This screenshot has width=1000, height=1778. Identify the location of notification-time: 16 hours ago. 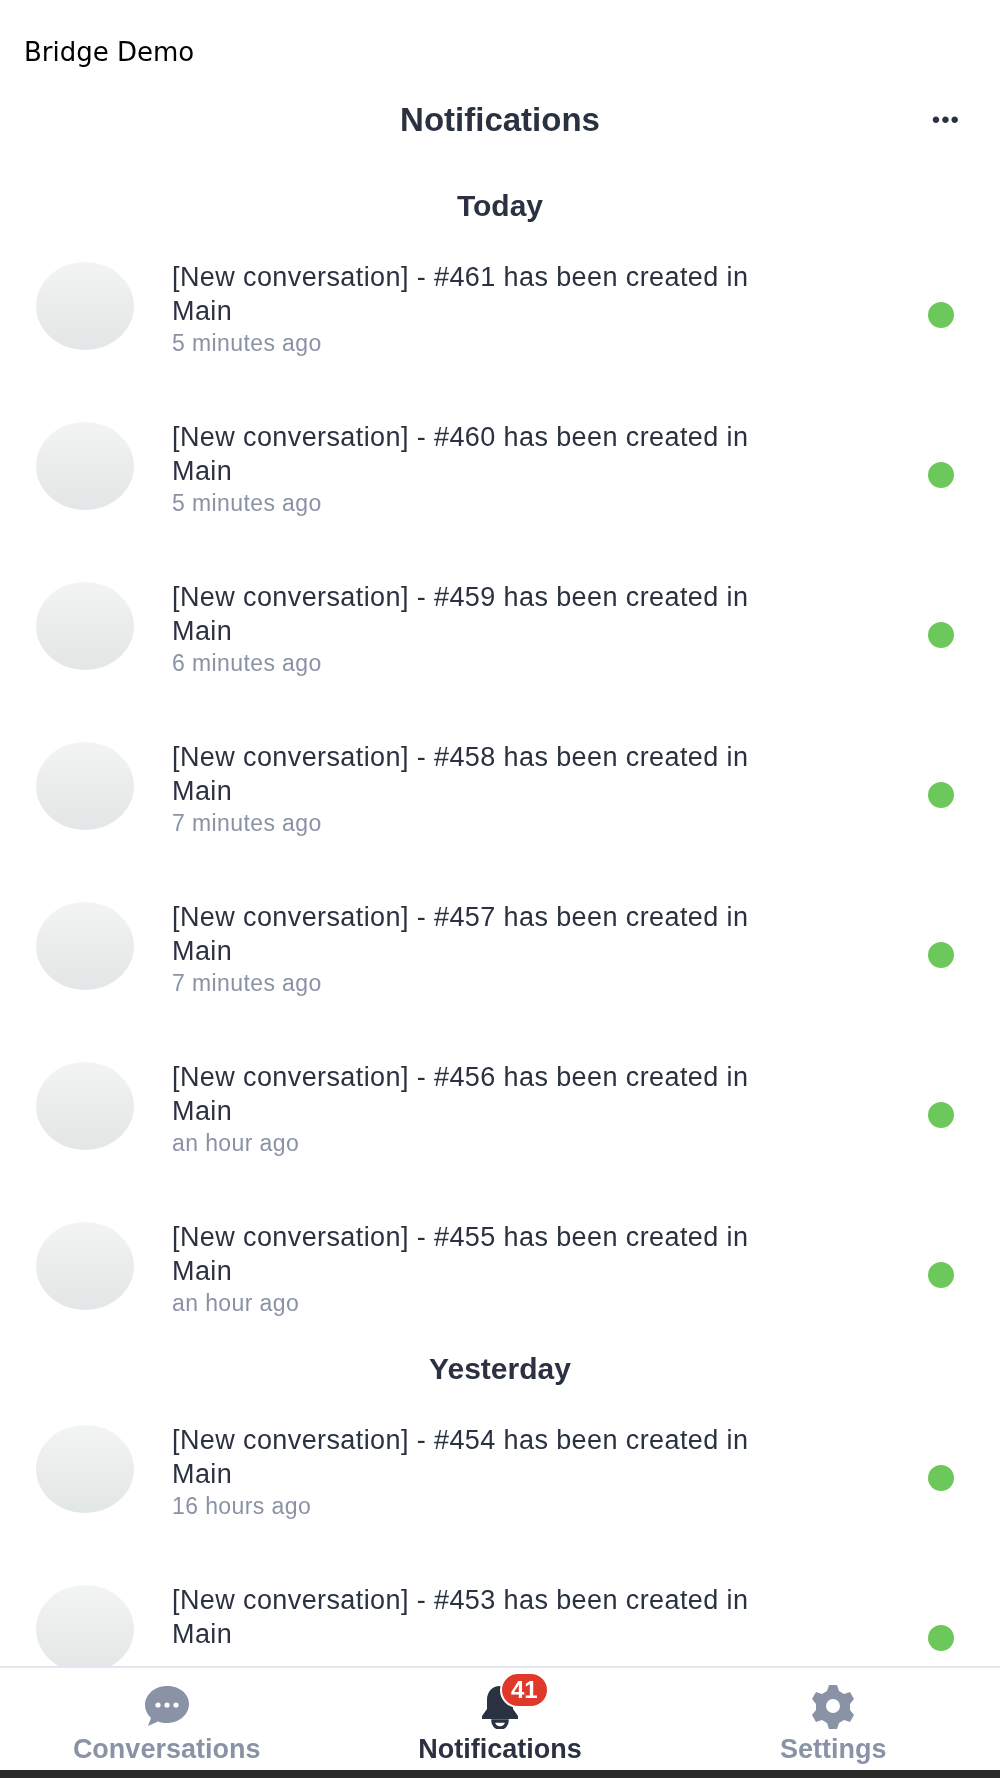
(242, 1506).